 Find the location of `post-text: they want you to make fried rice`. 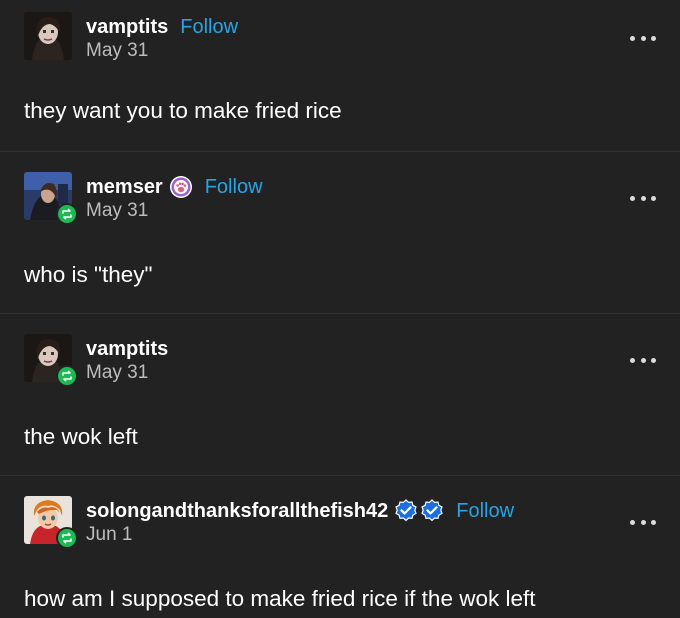

post-text: they want you to make fried rice is located at coordinates (183, 110).